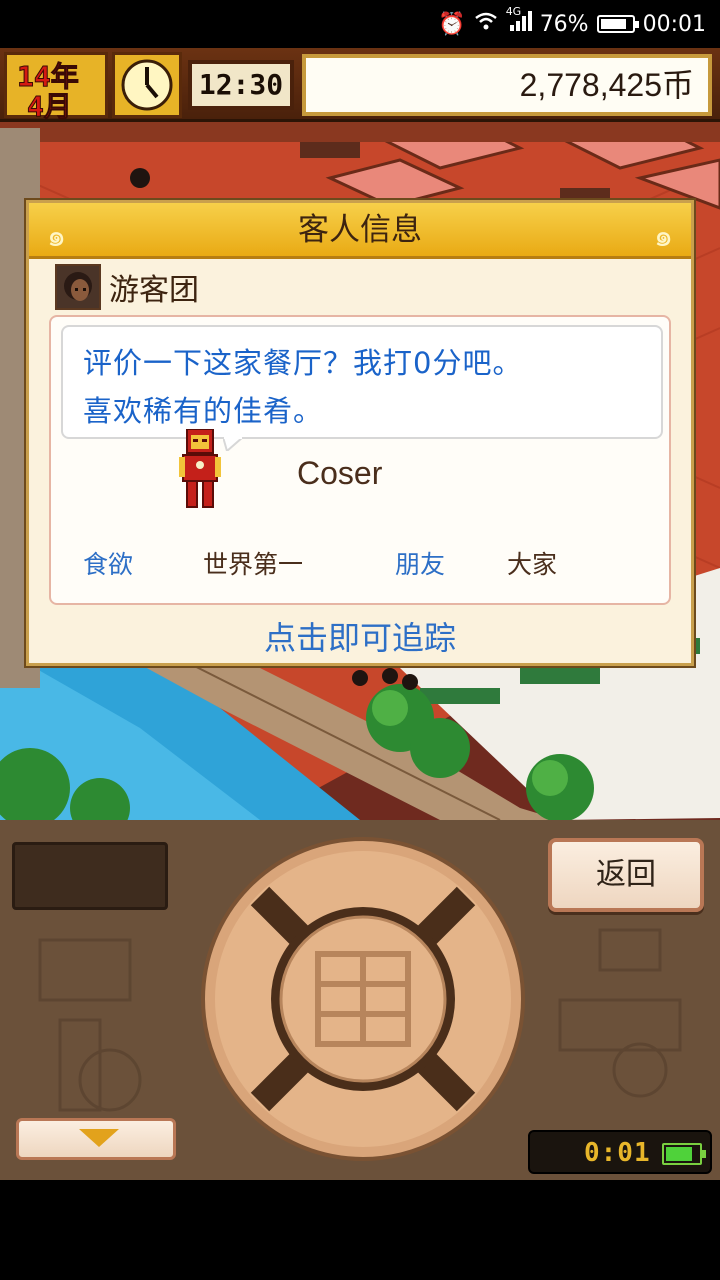 This screenshot has width=720, height=1280. Describe the element at coordinates (420, 564) in the screenshot. I see `tag-friend: 朋友` at that location.